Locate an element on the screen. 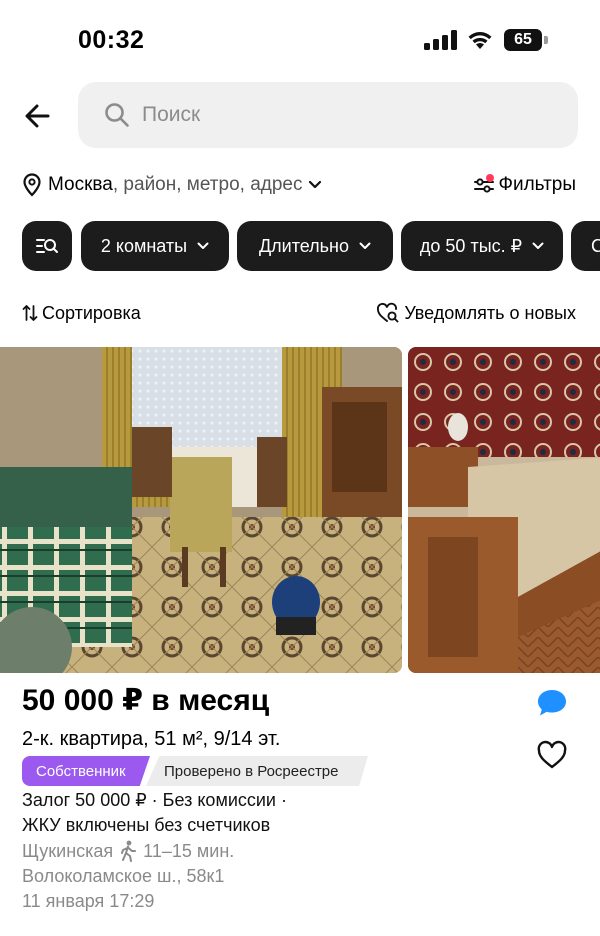  listing-photo-bedroom is located at coordinates (504, 510).